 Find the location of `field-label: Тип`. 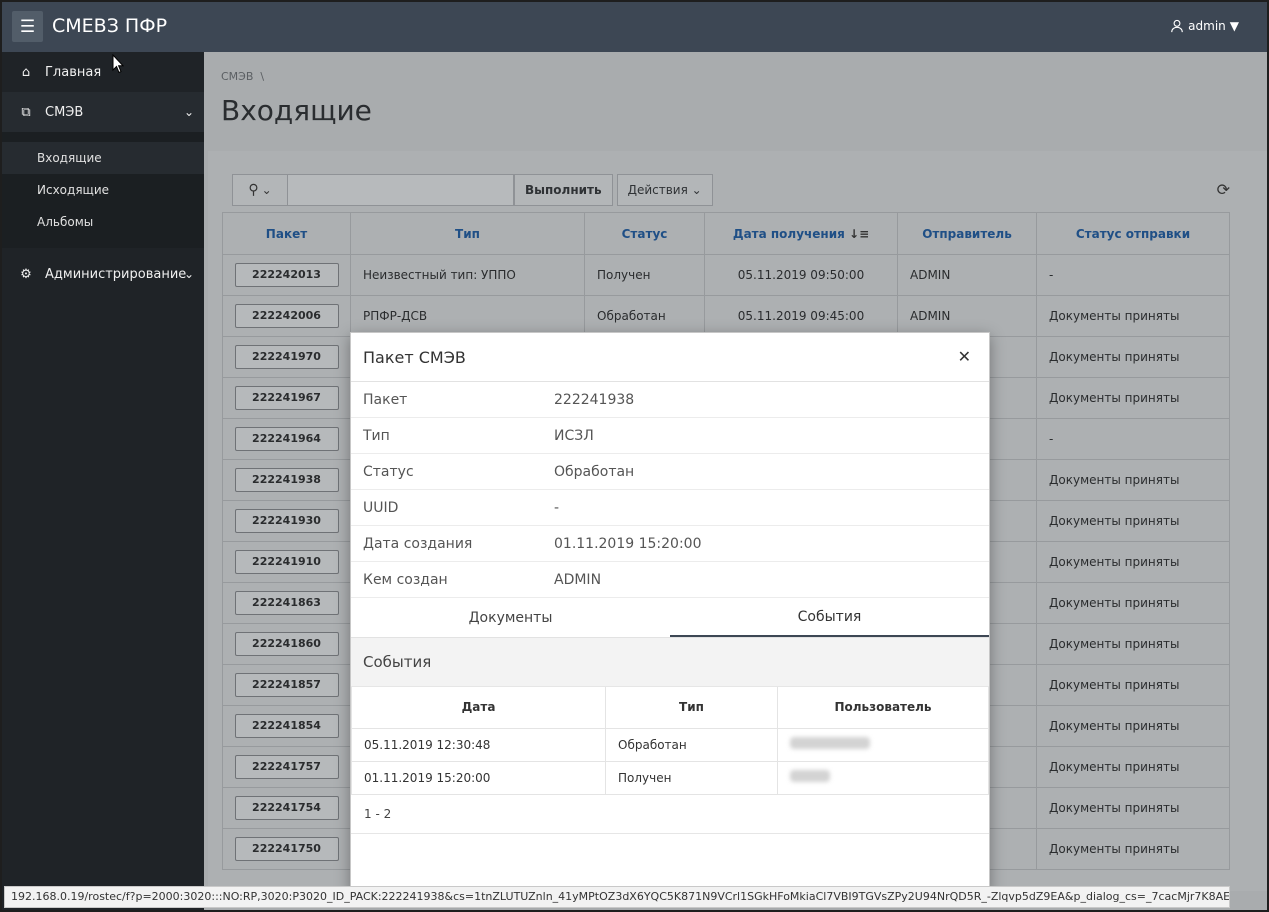

field-label: Тип is located at coordinates (376, 435).